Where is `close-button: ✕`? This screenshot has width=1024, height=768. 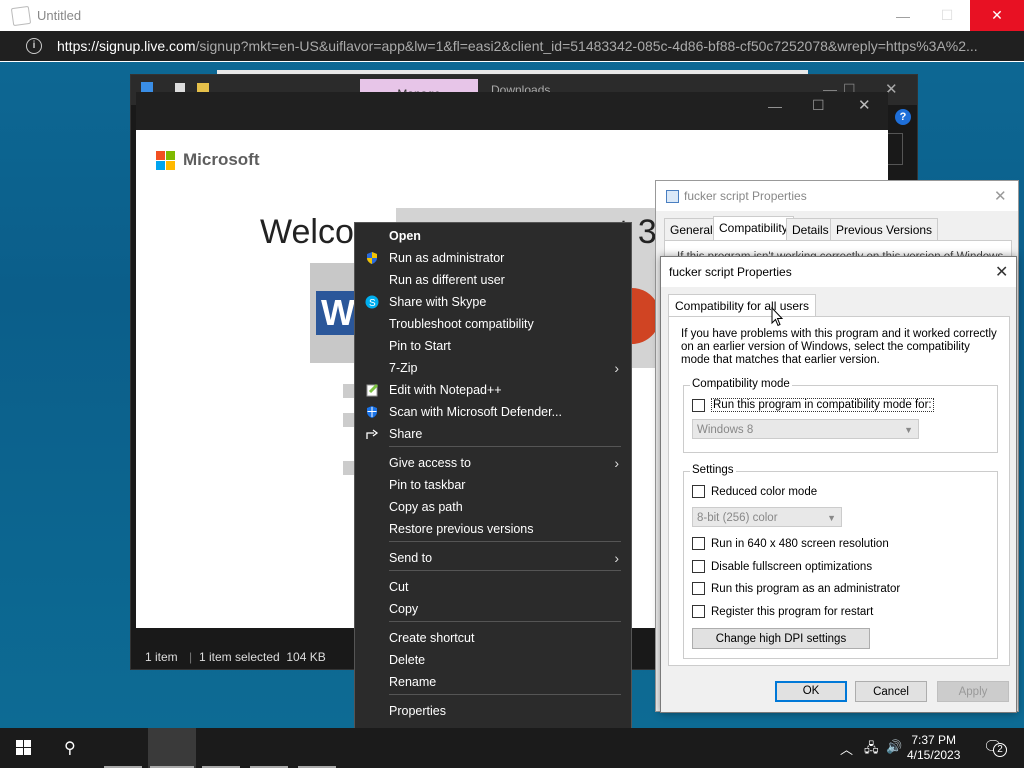
close-button: ✕ is located at coordinates (997, 15).